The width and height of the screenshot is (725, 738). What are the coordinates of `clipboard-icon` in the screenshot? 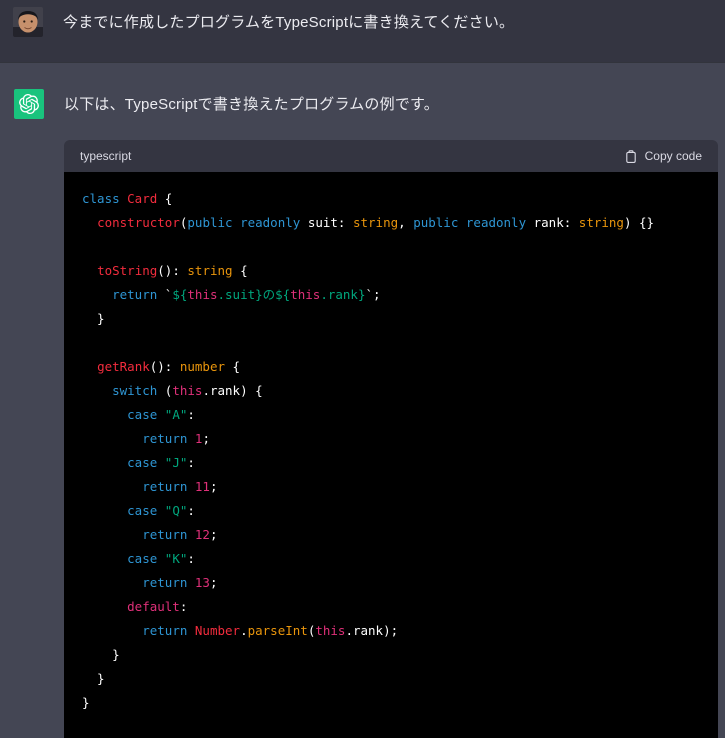 It's located at (631, 156).